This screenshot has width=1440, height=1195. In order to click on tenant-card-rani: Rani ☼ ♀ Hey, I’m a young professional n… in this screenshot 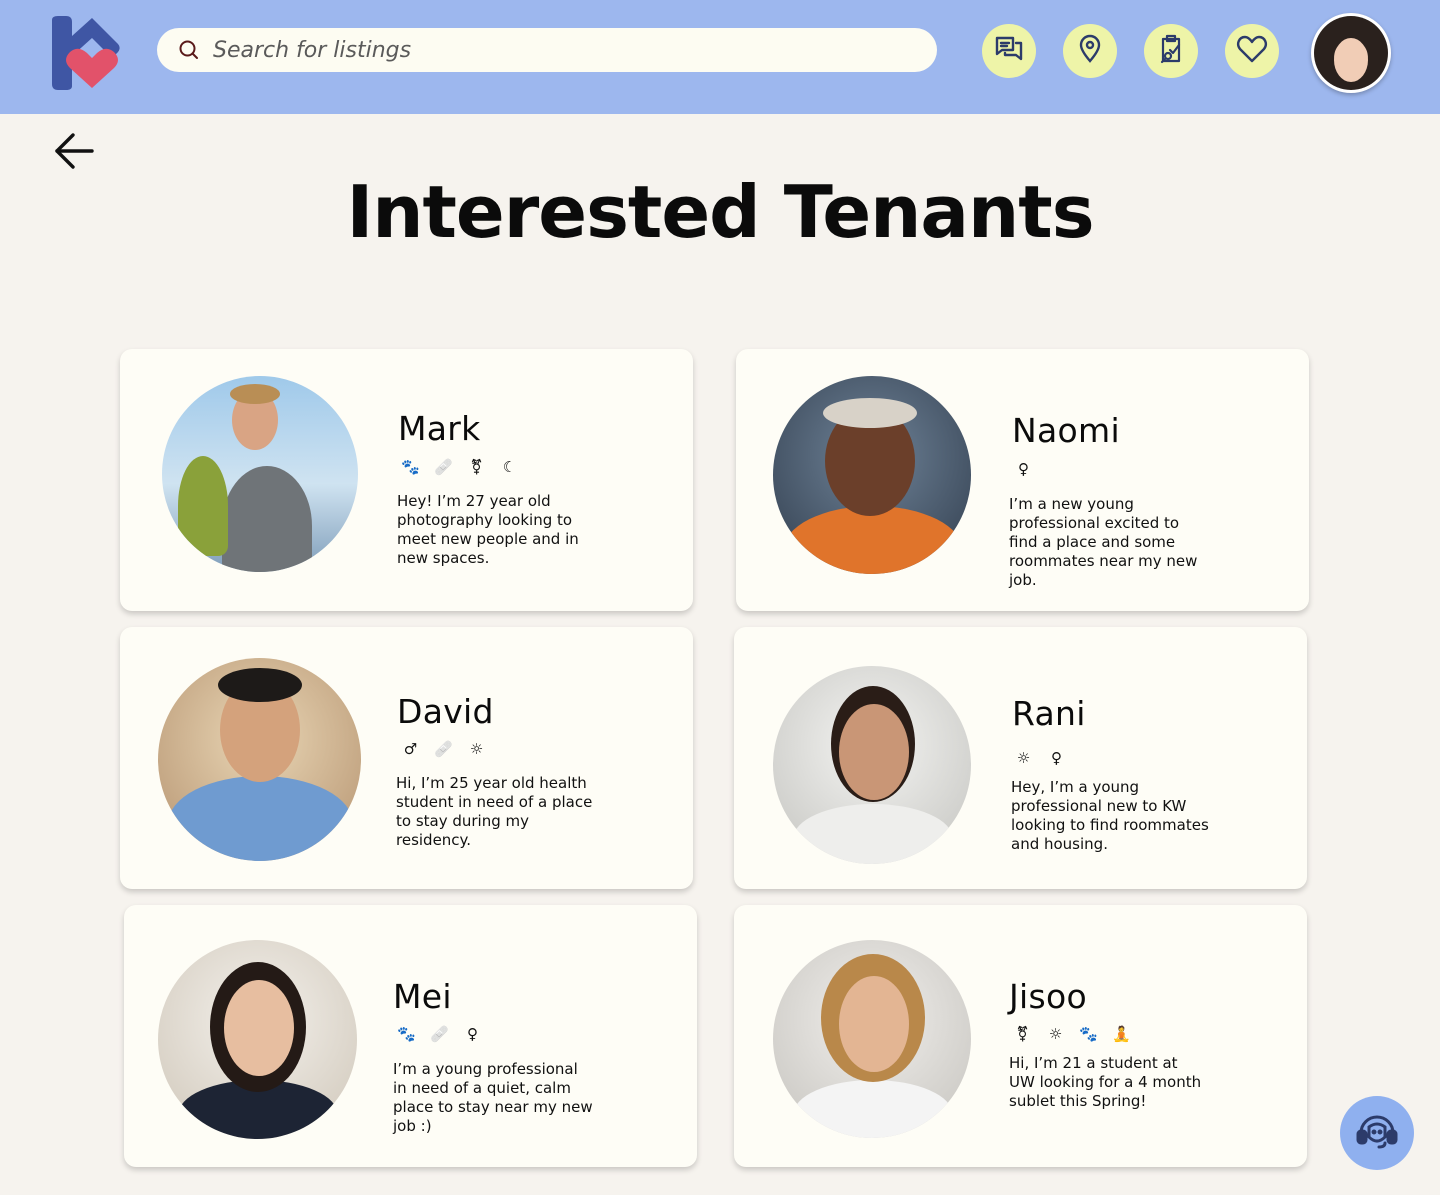, I will do `click(1020, 758)`.